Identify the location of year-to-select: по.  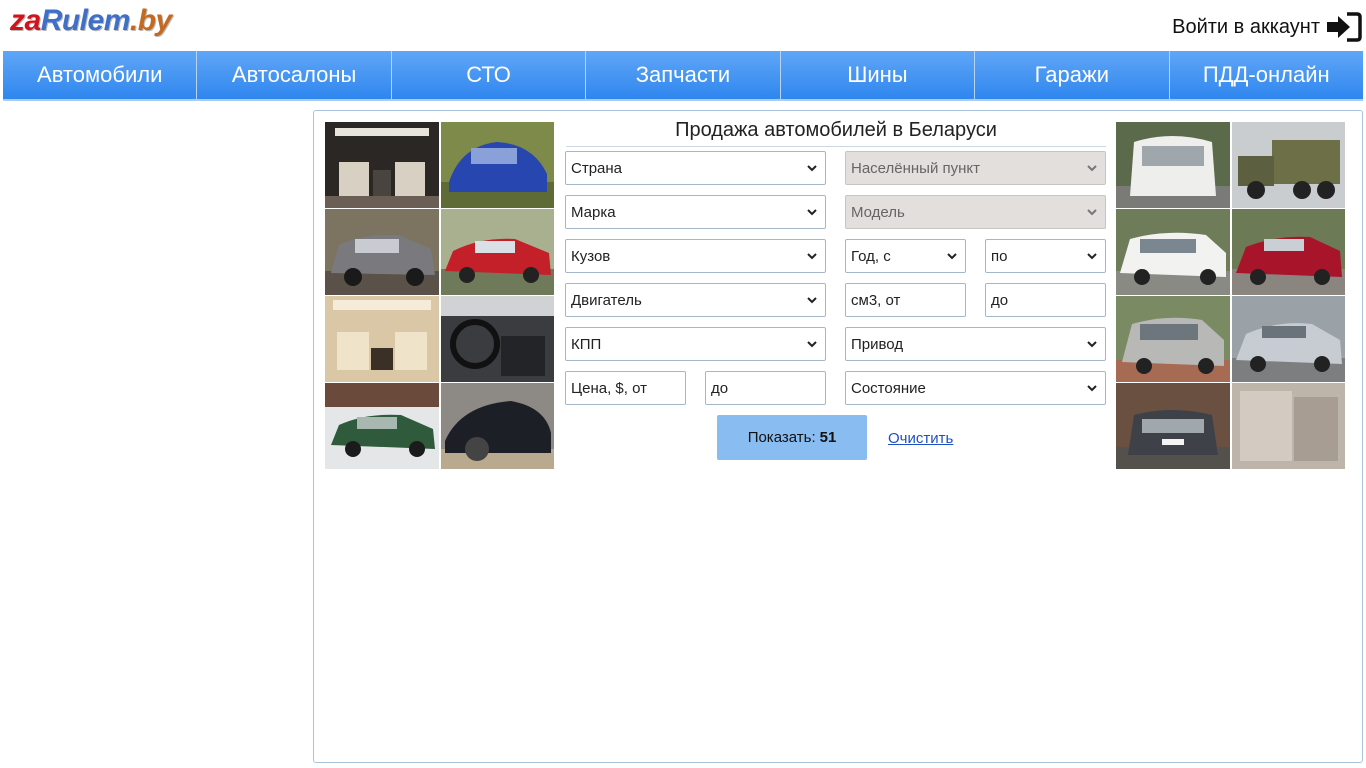
(1045, 256).